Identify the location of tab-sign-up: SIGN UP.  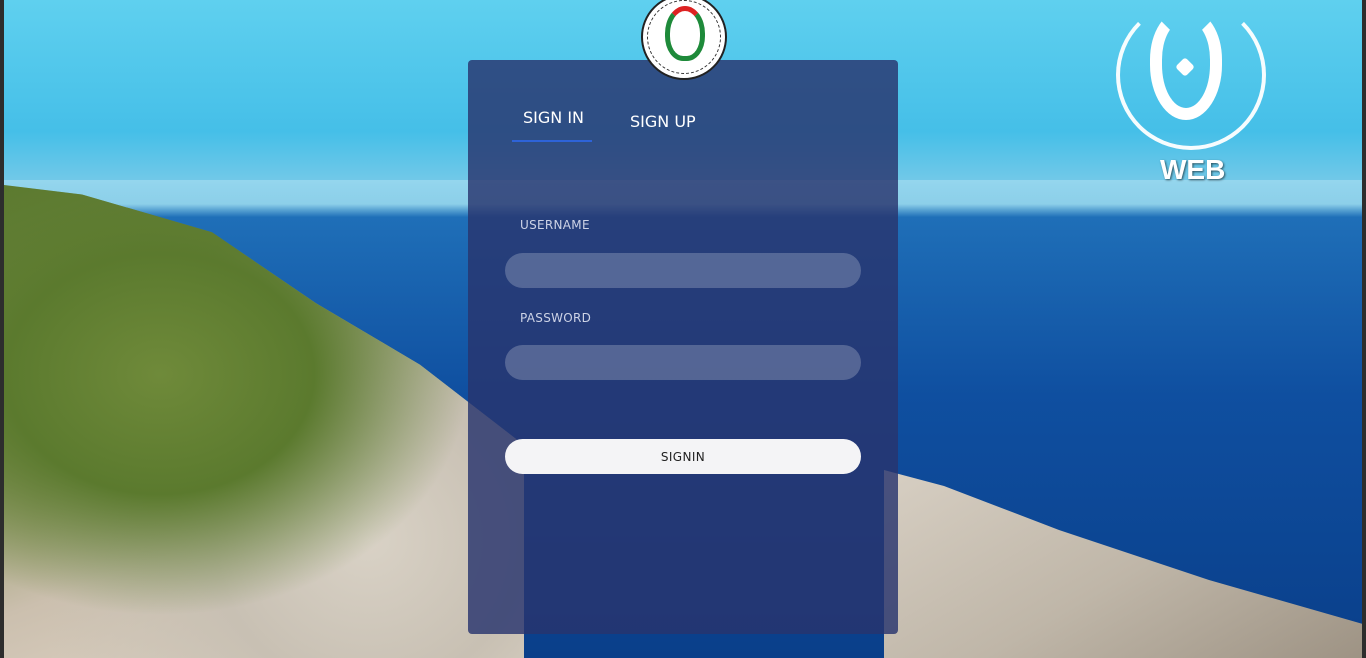
(663, 121).